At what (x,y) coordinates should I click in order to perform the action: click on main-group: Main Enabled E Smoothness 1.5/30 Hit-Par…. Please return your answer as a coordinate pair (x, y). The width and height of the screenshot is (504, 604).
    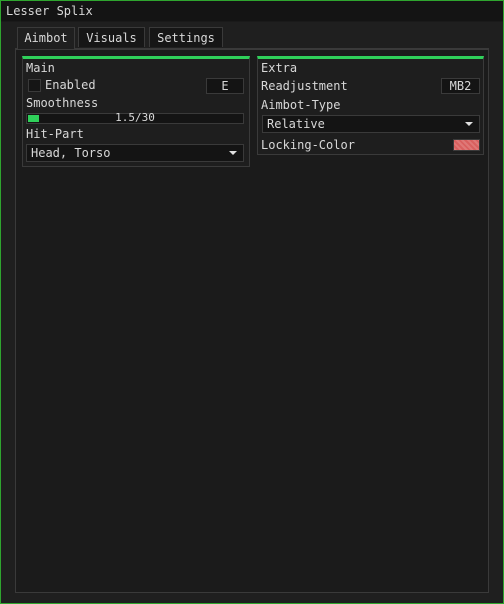
    Looking at the image, I should click on (136, 111).